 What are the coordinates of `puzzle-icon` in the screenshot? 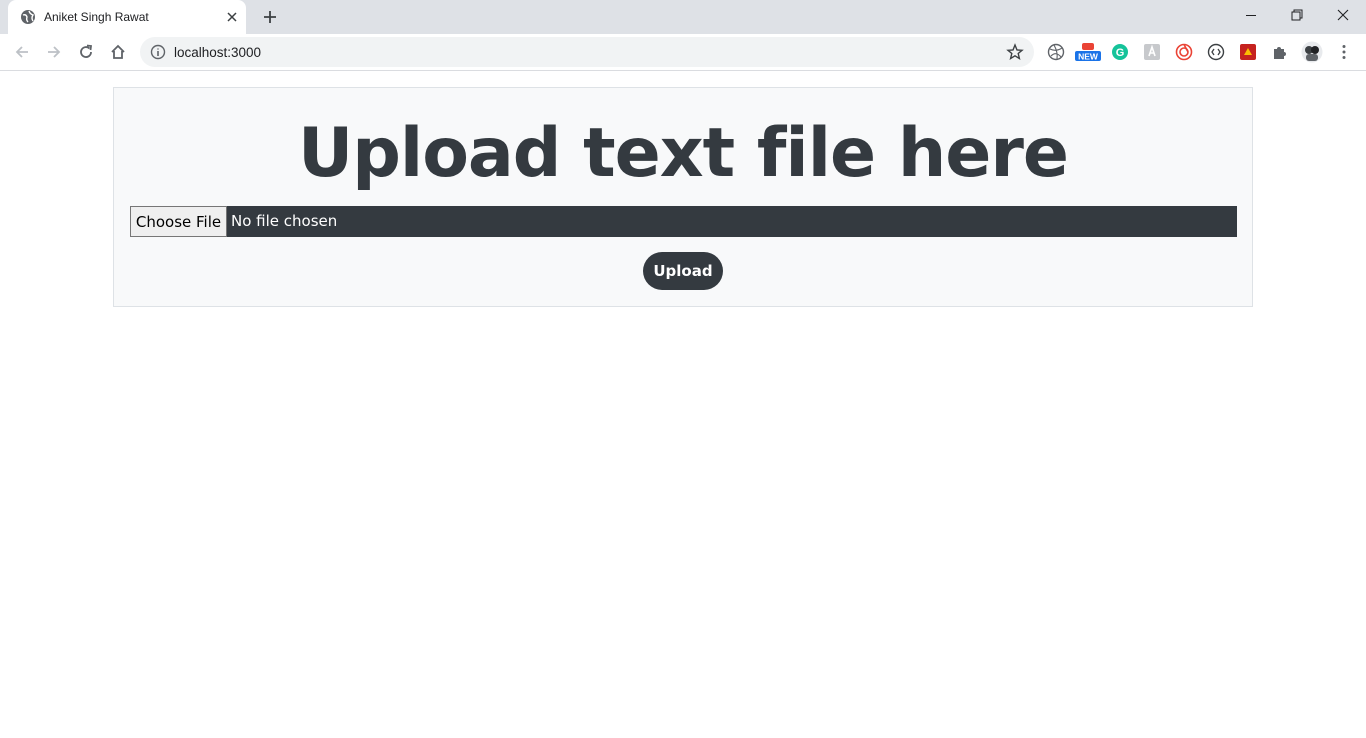 It's located at (1280, 52).